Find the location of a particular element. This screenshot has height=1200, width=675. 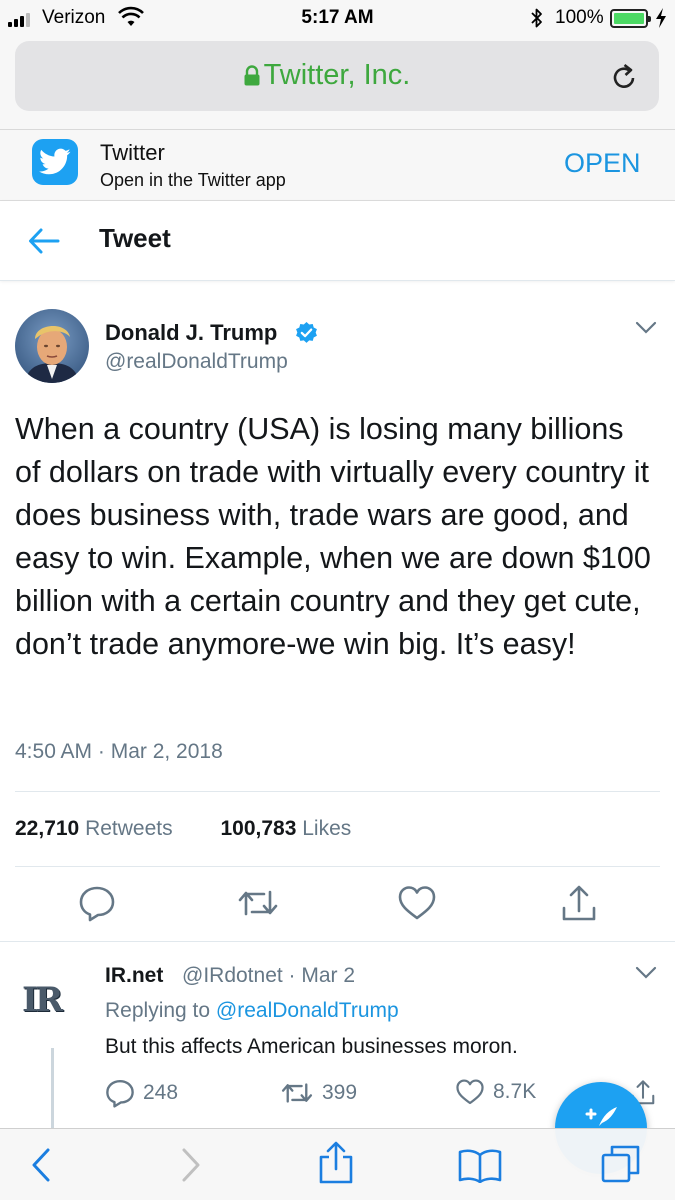

bookmarks-icon is located at coordinates (480, 1167).